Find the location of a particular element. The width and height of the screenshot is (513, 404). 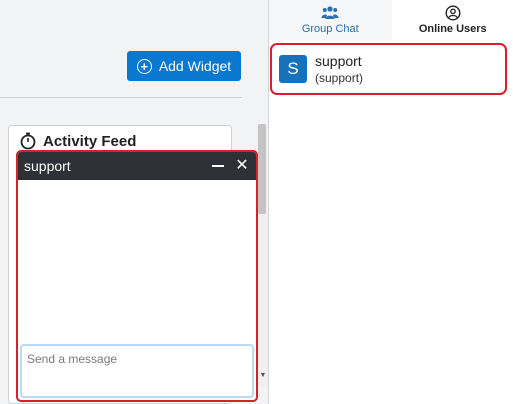

add-widget-button: + Add Widget is located at coordinates (184, 66).